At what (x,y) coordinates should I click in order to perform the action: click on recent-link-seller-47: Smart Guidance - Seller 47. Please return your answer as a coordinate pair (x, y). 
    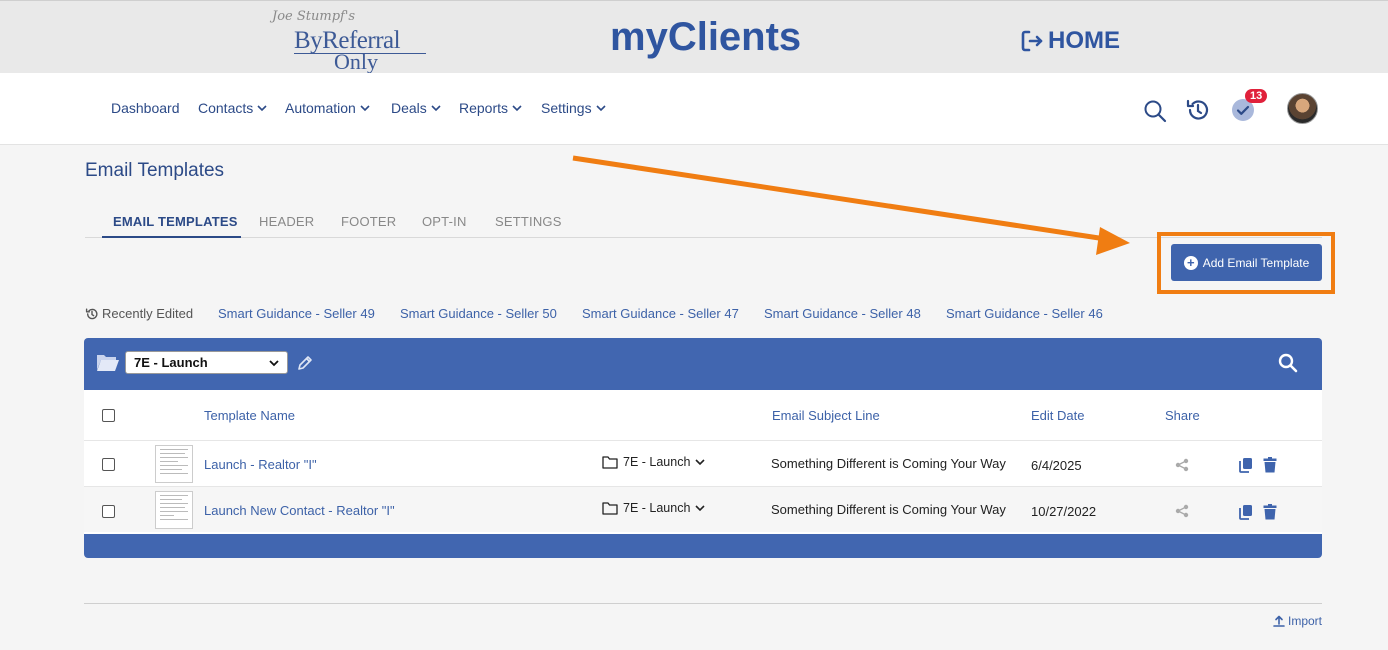
    Looking at the image, I should click on (660, 313).